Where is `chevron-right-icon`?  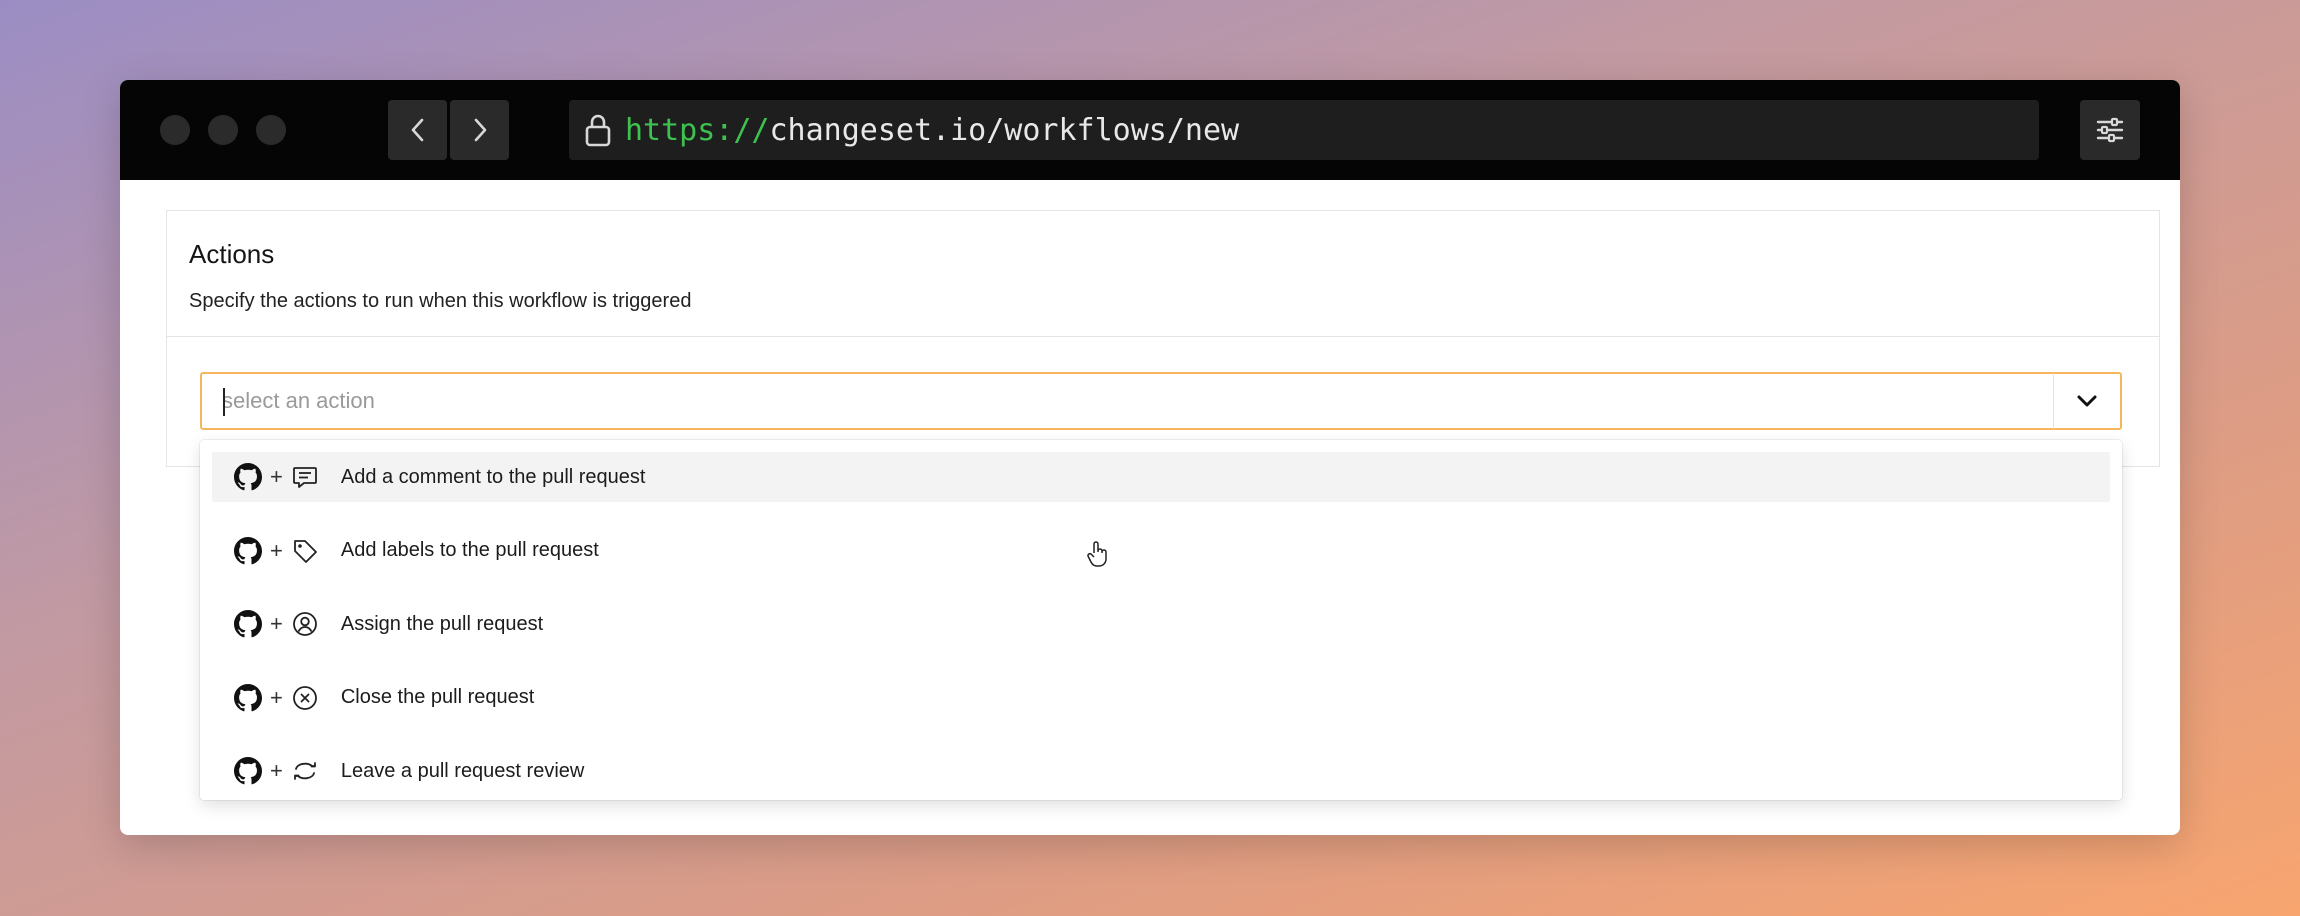
chevron-right-icon is located at coordinates (480, 130).